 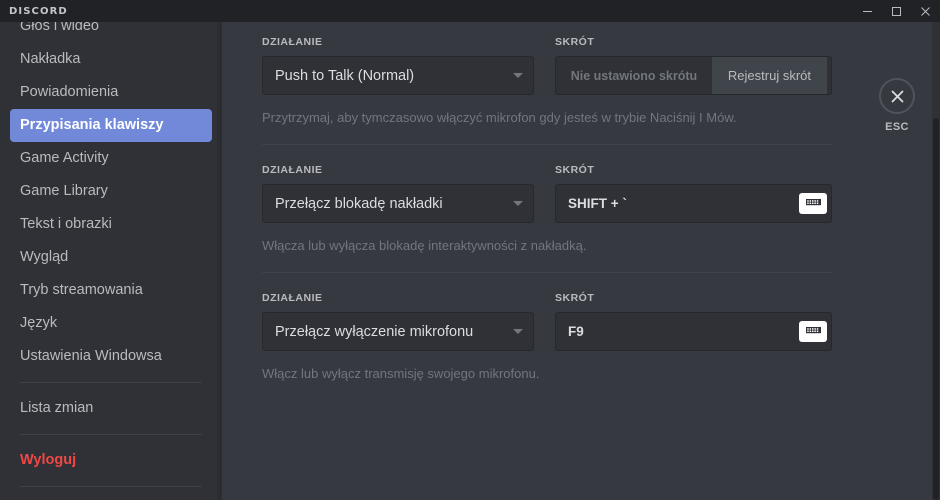 I want to click on shortcut-placeholder: Nie ustawiono skrótu, so click(x=634, y=75).